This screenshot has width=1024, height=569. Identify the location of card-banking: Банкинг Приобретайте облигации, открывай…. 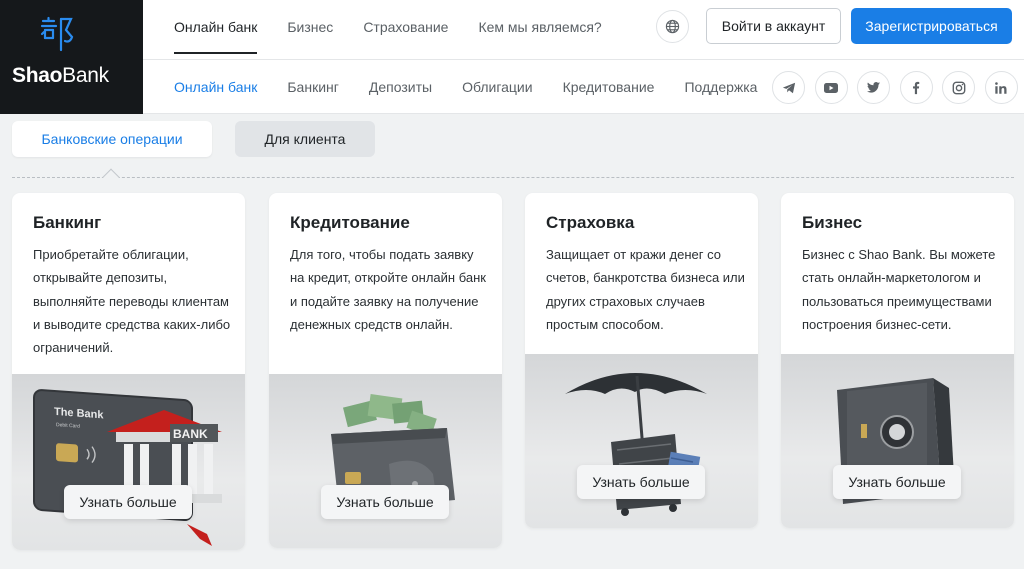
(128, 371).